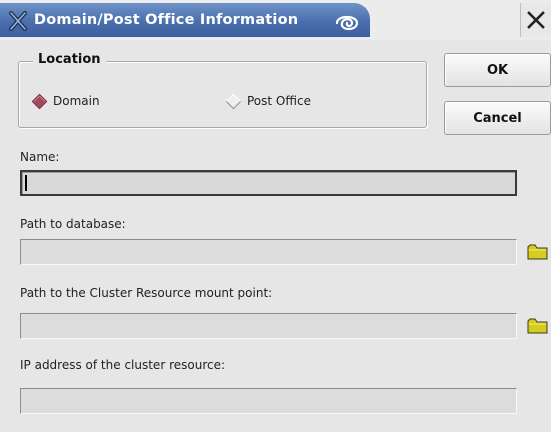  Describe the element at coordinates (268, 183) in the screenshot. I see `name-field` at that location.